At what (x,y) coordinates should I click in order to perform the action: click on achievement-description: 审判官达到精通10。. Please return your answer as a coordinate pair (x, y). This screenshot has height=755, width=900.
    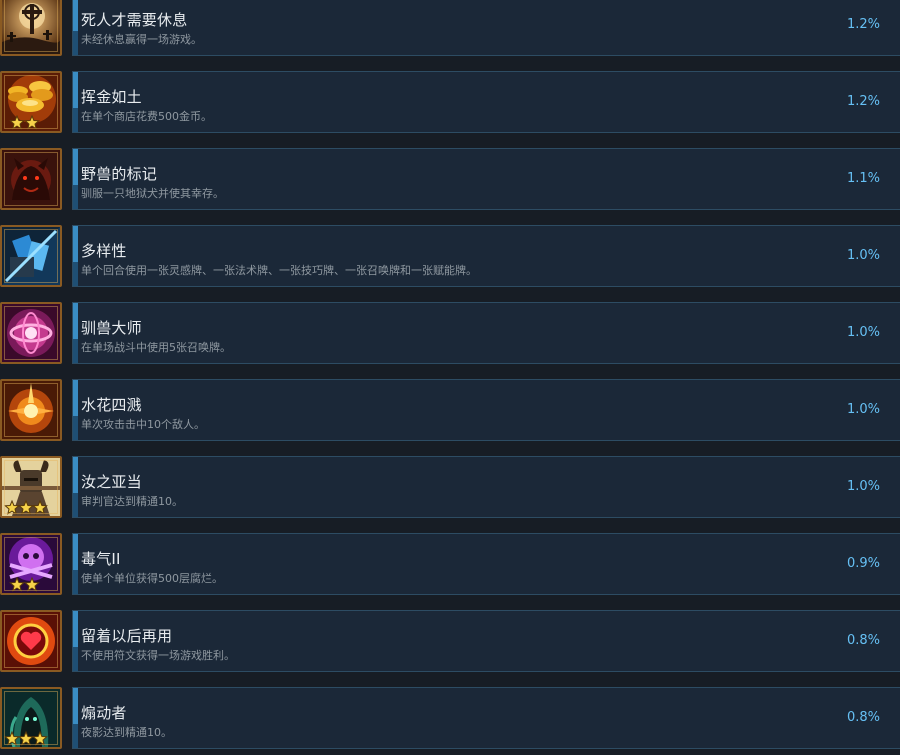
    Looking at the image, I should click on (132, 501).